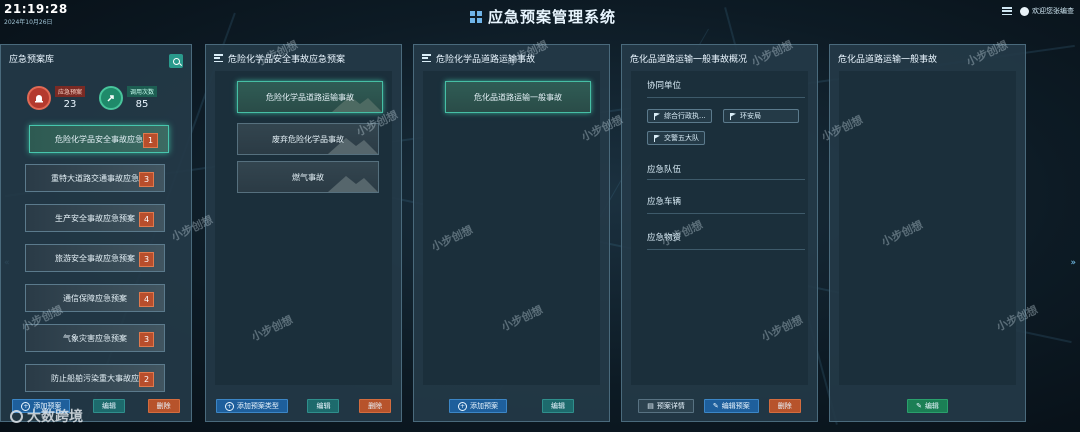 This screenshot has width=1080, height=432. What do you see at coordinates (927, 228) in the screenshot?
I see `panel-body` at bounding box center [927, 228].